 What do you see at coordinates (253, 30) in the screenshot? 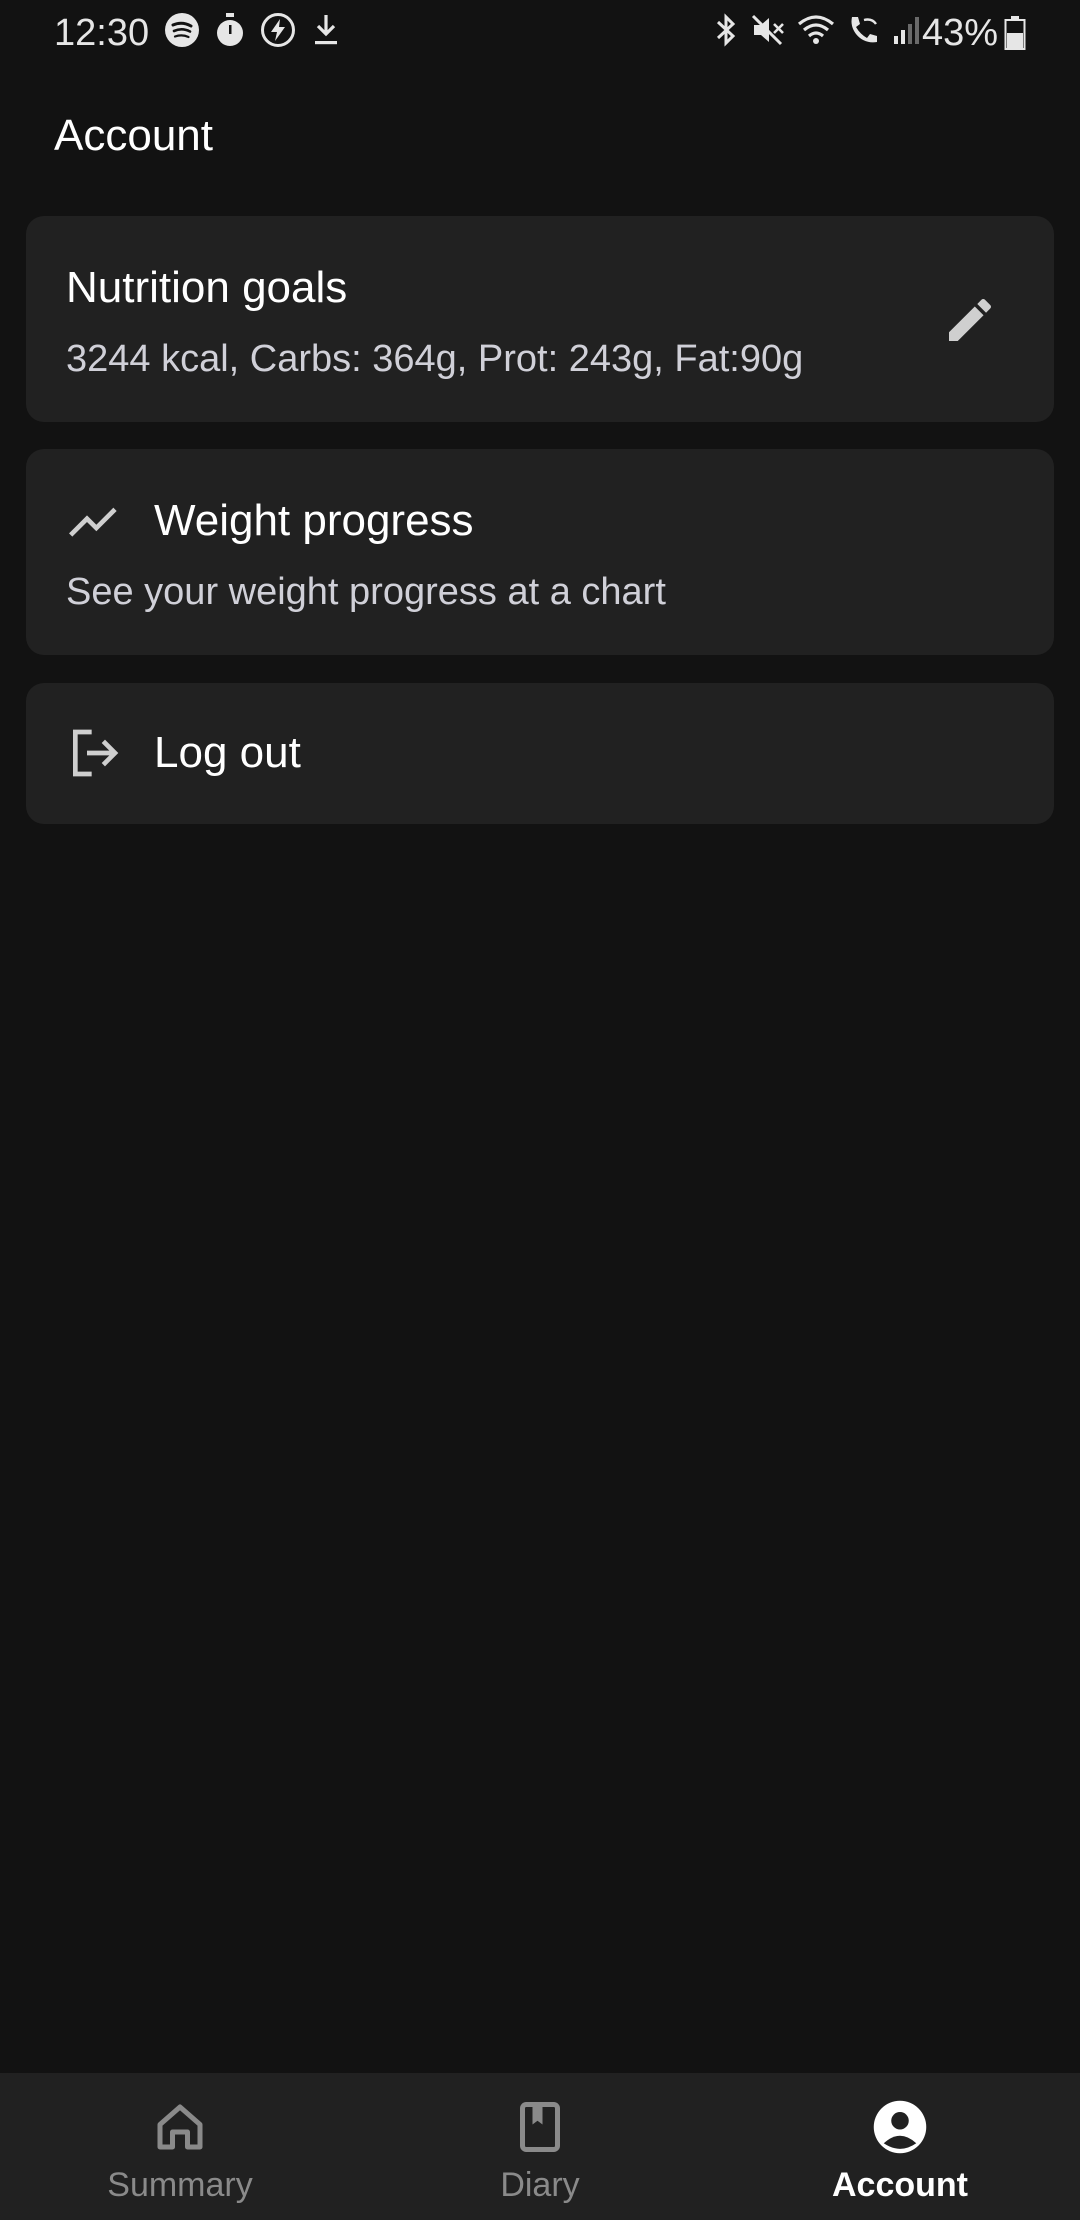
I see `status-left-icons` at bounding box center [253, 30].